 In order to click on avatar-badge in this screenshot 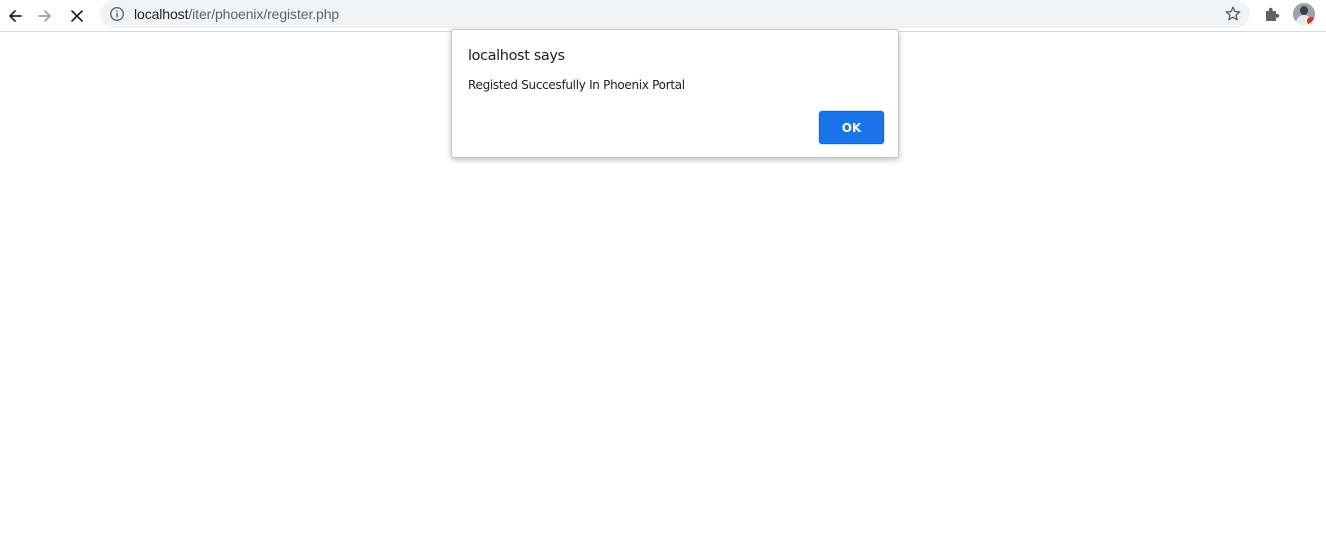, I will do `click(1311, 21)`.